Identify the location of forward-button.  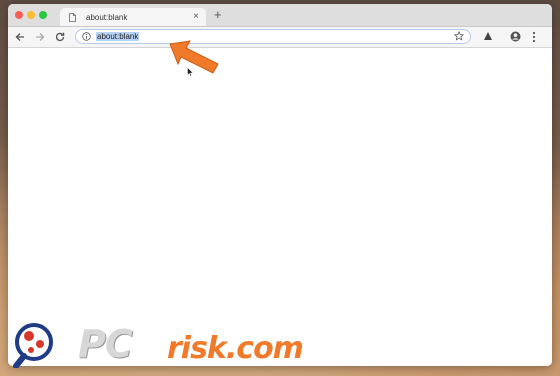
(40, 37).